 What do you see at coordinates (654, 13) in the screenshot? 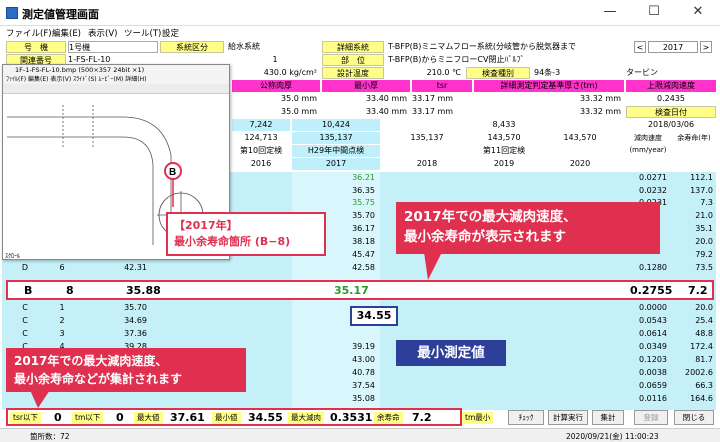
I see `maximize-button: ☐` at bounding box center [654, 13].